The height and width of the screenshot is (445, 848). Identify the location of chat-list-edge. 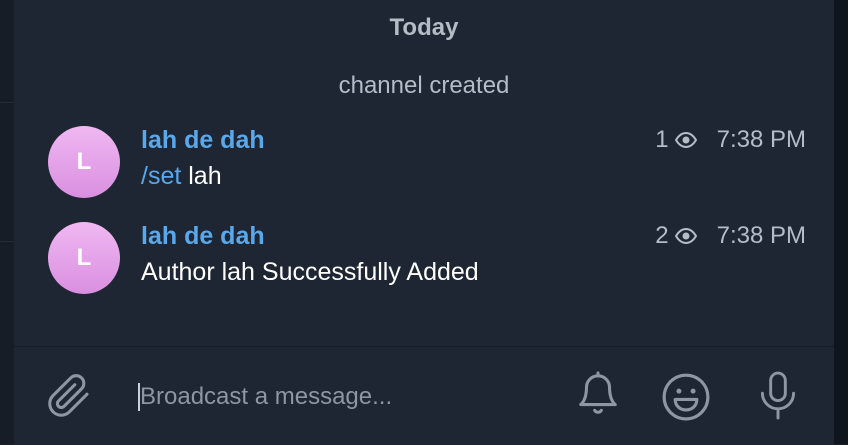
(7, 222).